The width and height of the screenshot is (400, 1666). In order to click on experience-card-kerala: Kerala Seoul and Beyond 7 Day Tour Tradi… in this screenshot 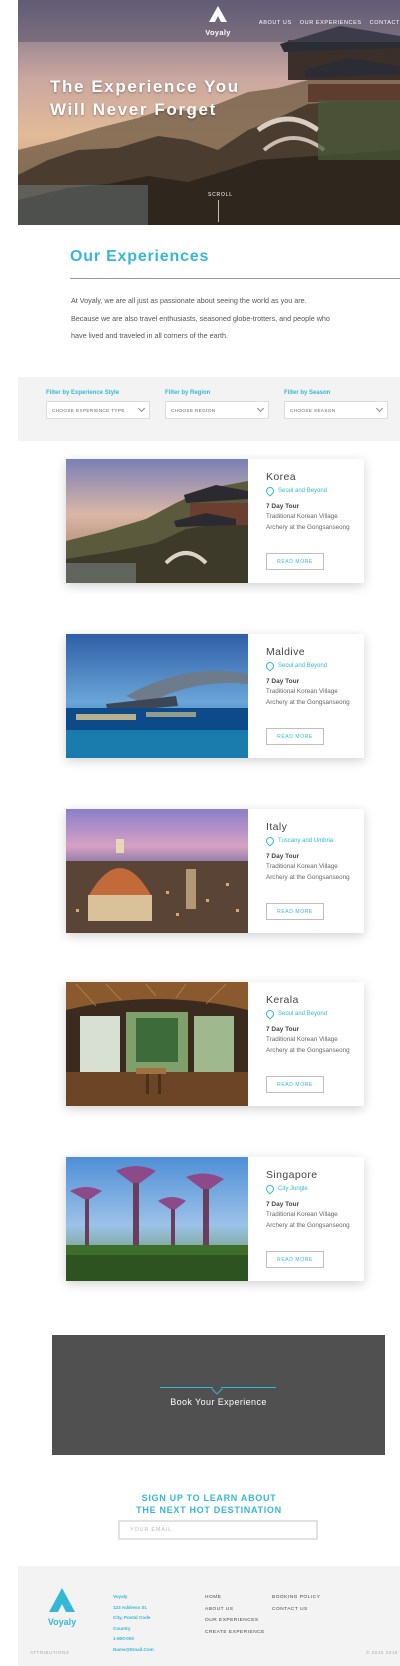, I will do `click(215, 1044)`.